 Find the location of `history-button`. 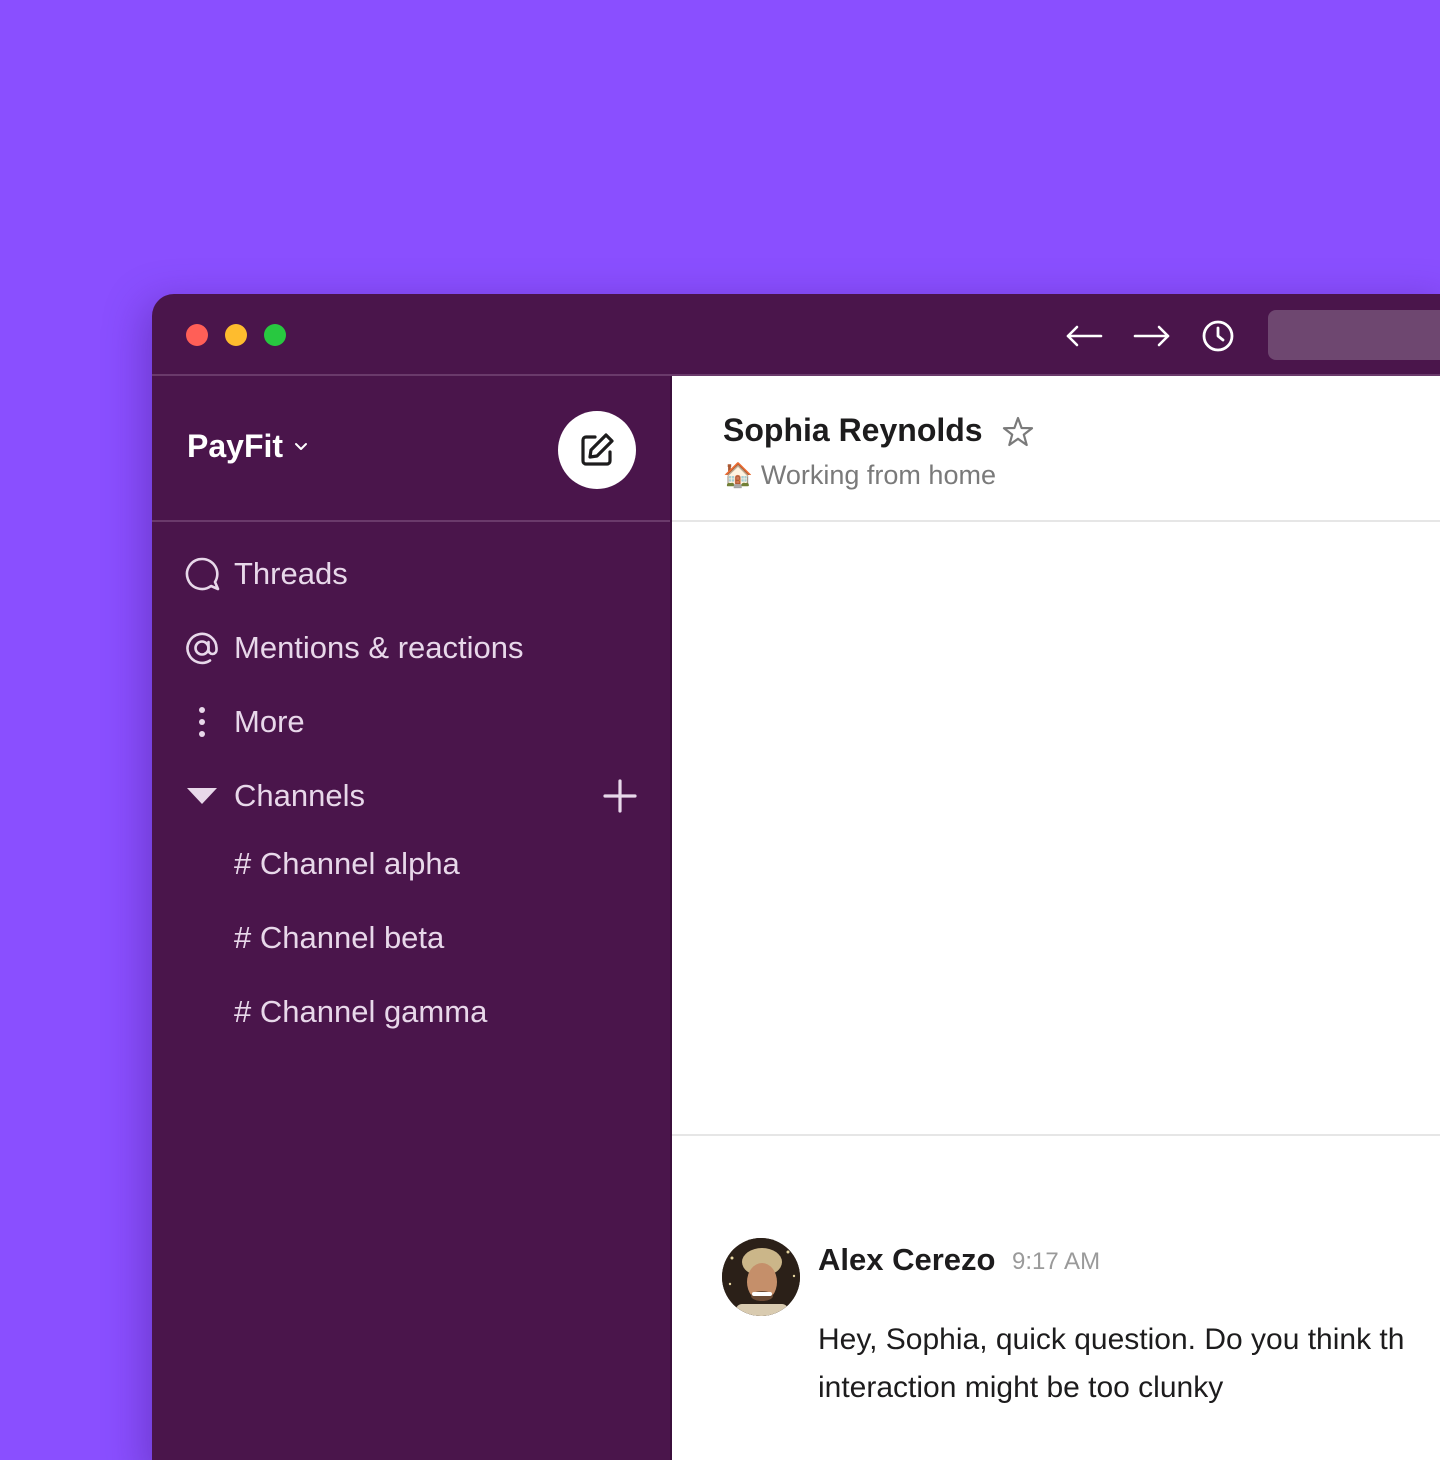

history-button is located at coordinates (1218, 336).